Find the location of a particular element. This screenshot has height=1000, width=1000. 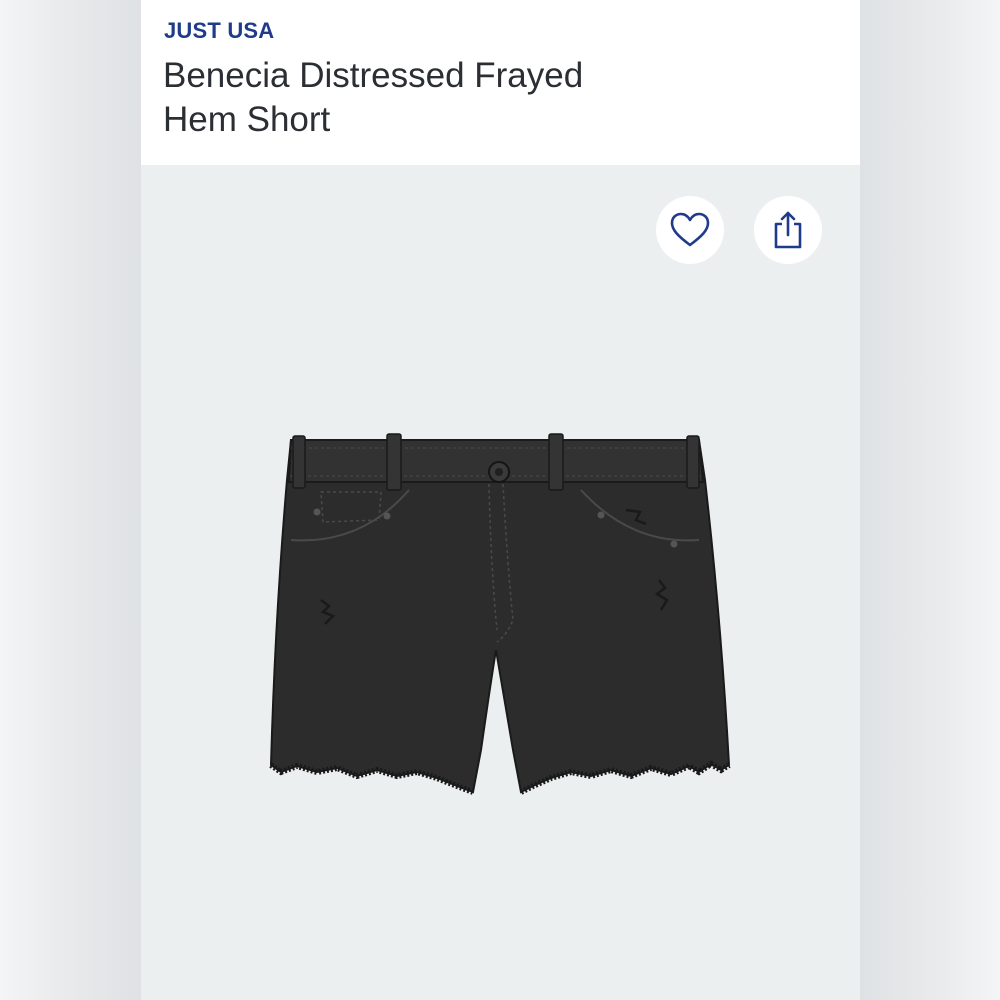

product-title-line-1: Benecia Distressed Frayed is located at coordinates (373, 75).